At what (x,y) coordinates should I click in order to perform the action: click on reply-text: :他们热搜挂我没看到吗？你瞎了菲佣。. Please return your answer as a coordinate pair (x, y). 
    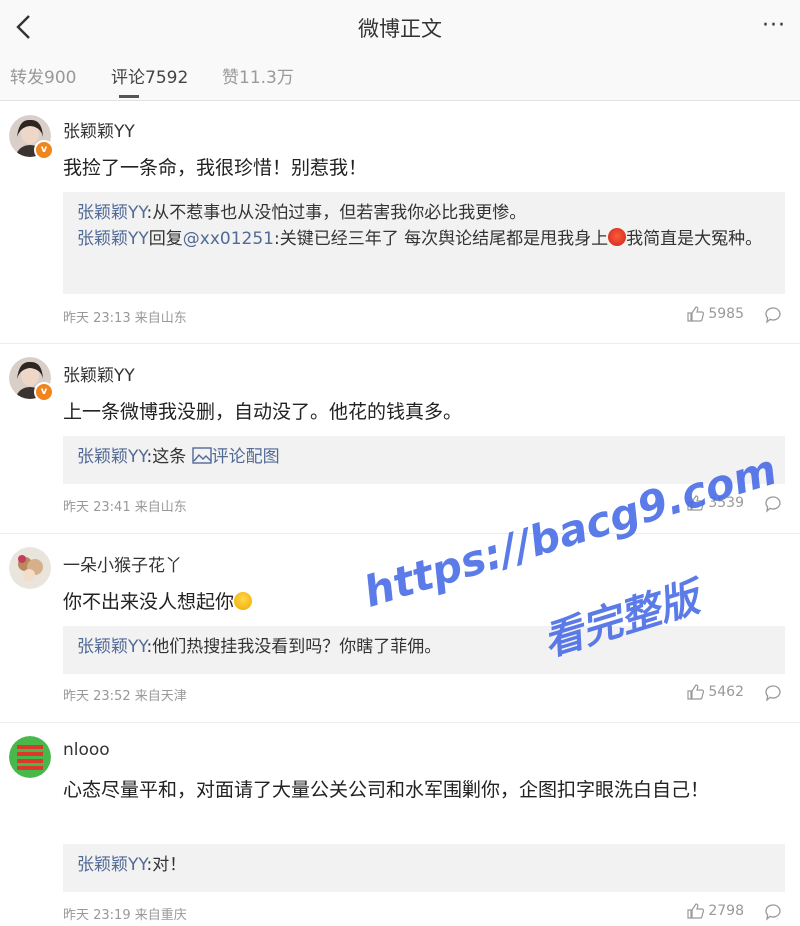
    Looking at the image, I should click on (294, 647).